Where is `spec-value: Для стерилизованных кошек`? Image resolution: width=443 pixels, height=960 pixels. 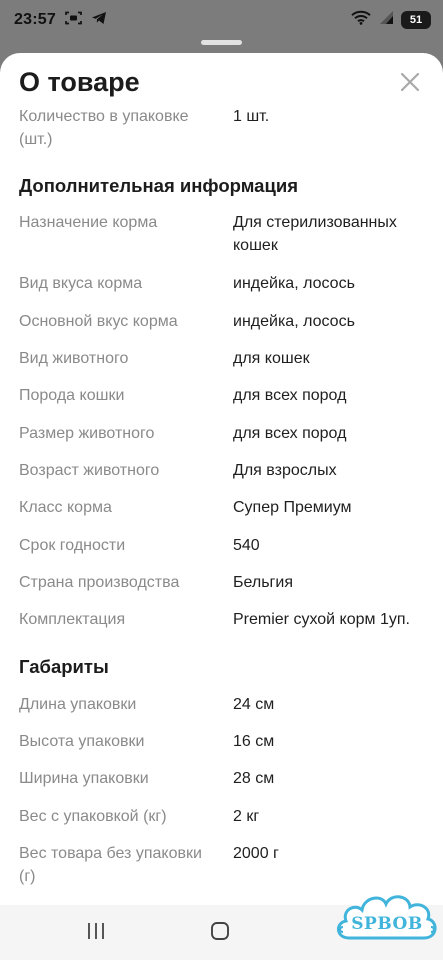 spec-value: Для стерилизованных кошек is located at coordinates (315, 234).